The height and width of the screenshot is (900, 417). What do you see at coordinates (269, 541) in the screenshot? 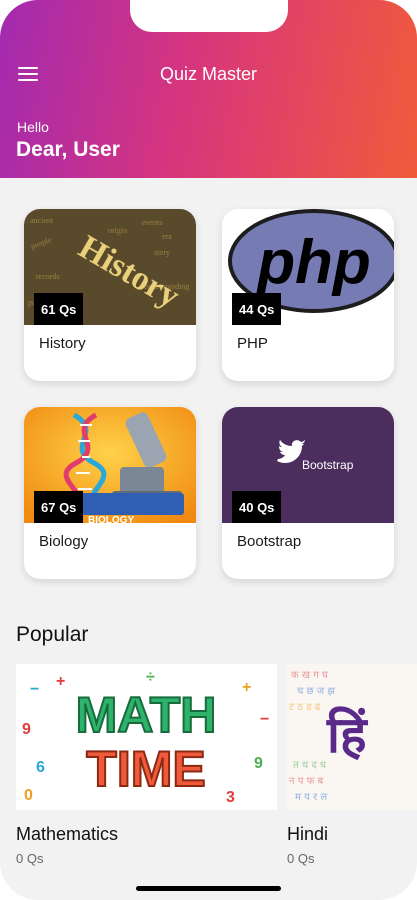
I see `category-label: Bootstrap` at bounding box center [269, 541].